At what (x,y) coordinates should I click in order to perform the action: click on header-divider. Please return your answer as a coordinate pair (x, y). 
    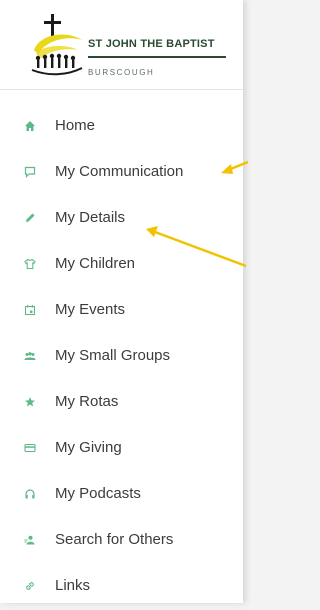
    Looking at the image, I should click on (121, 89).